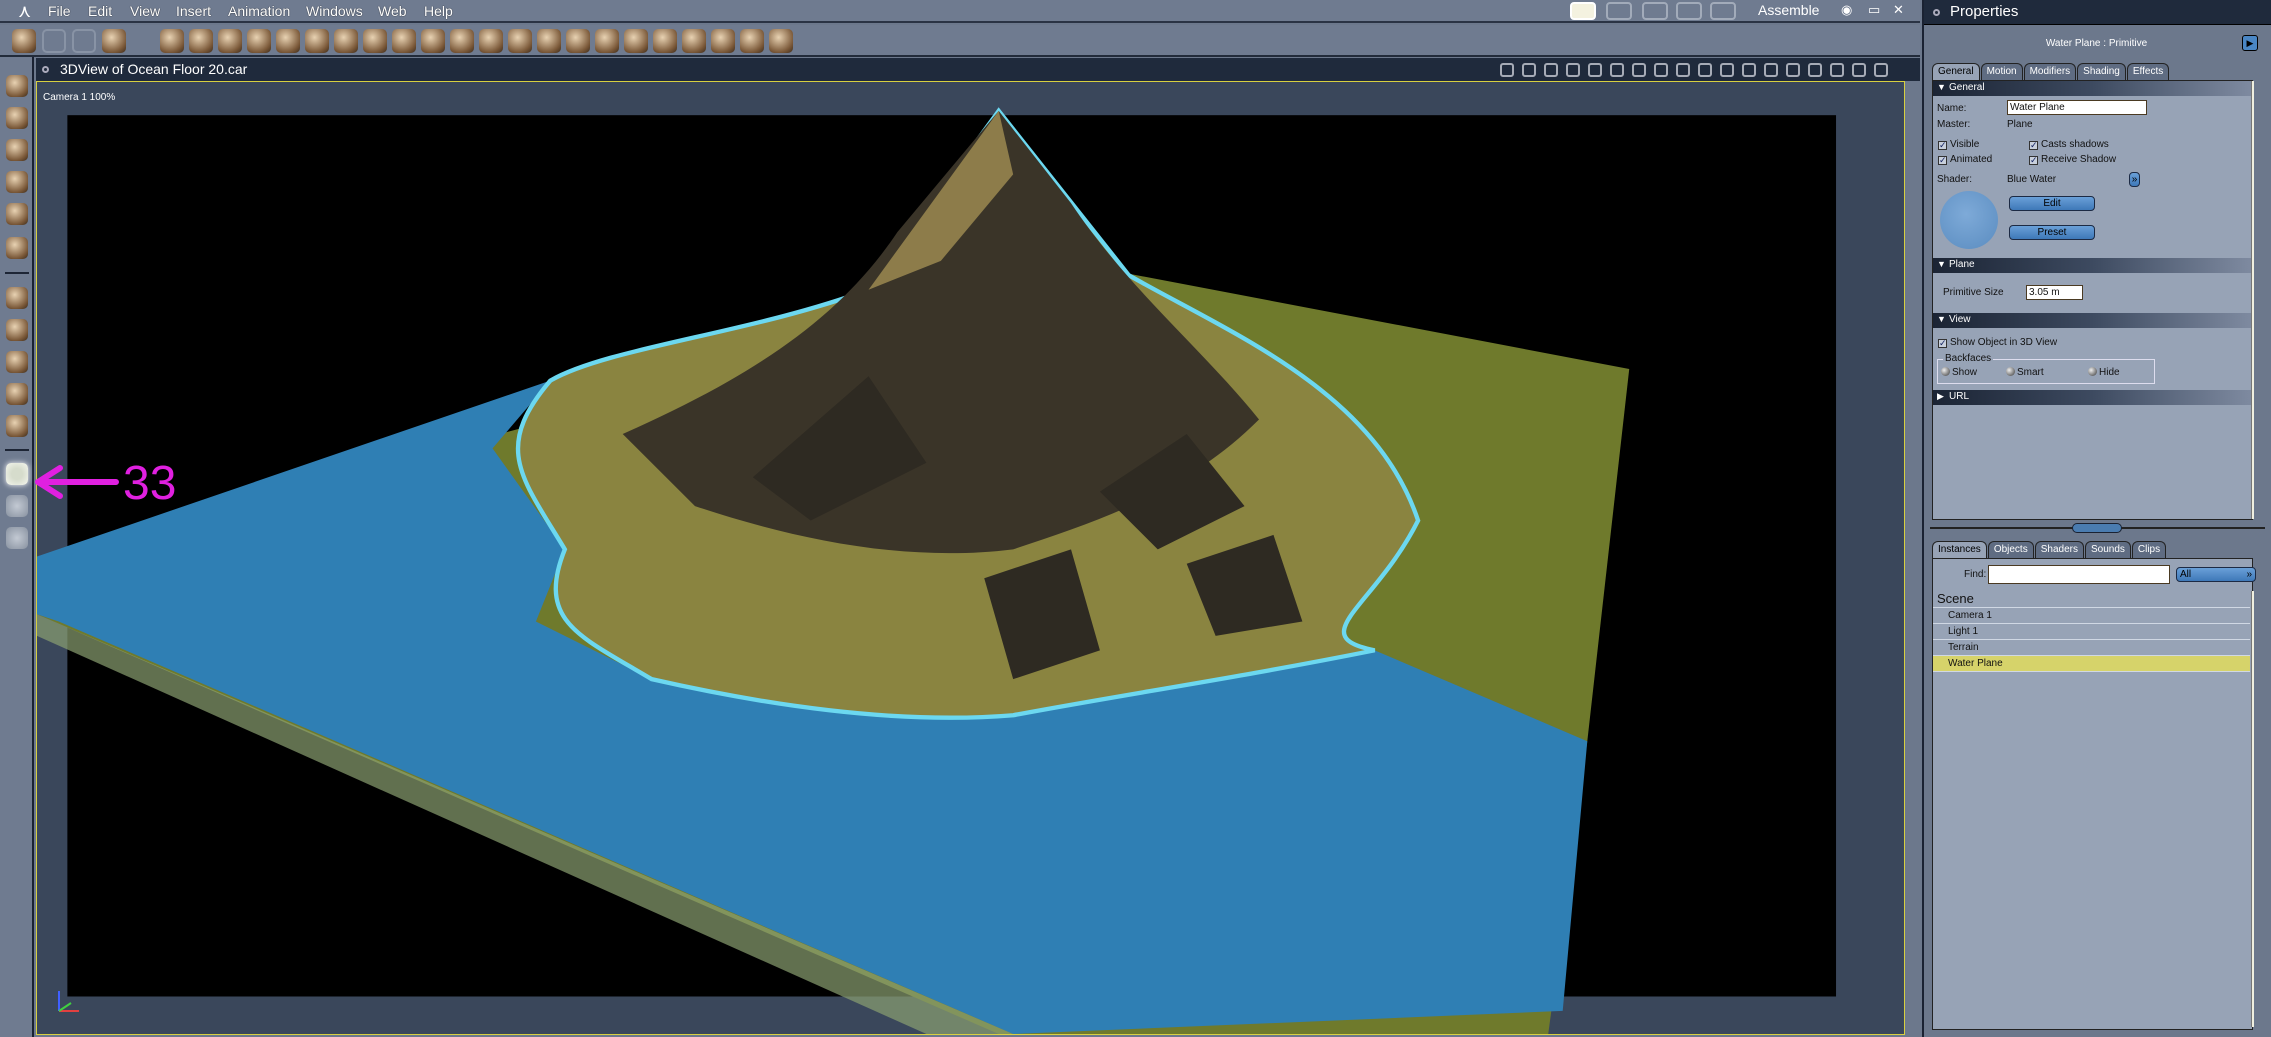 Image resolution: width=2271 pixels, height=1037 pixels. Describe the element at coordinates (29, 11) in the screenshot. I see `app-logo-icon: ⋏` at that location.